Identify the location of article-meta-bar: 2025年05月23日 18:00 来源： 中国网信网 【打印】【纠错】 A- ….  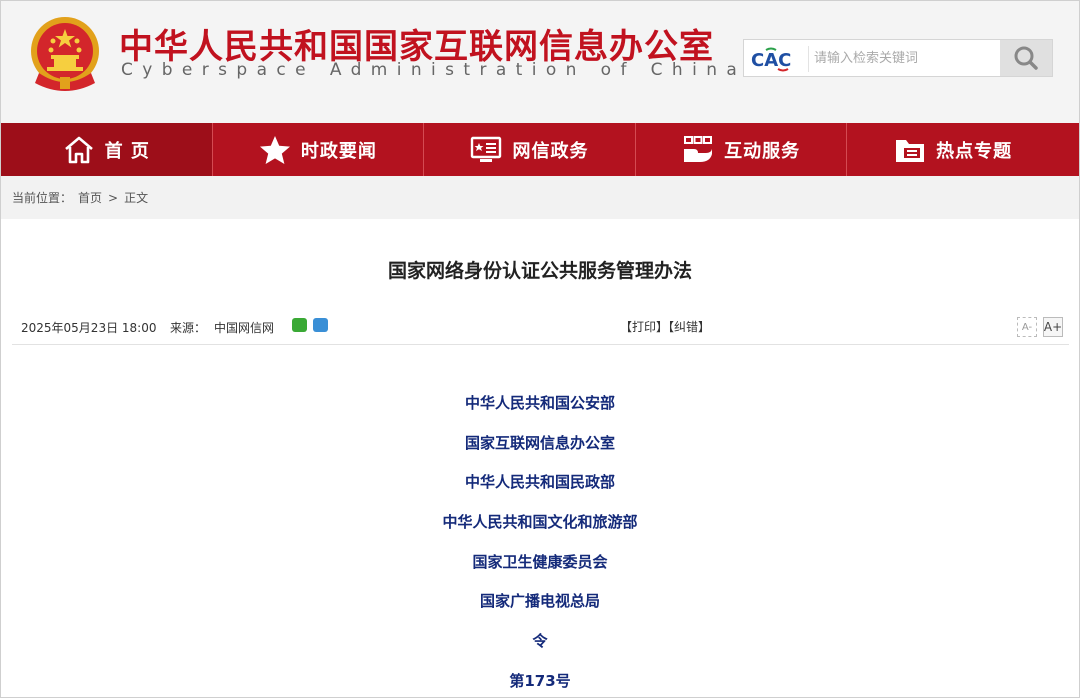
(540, 328).